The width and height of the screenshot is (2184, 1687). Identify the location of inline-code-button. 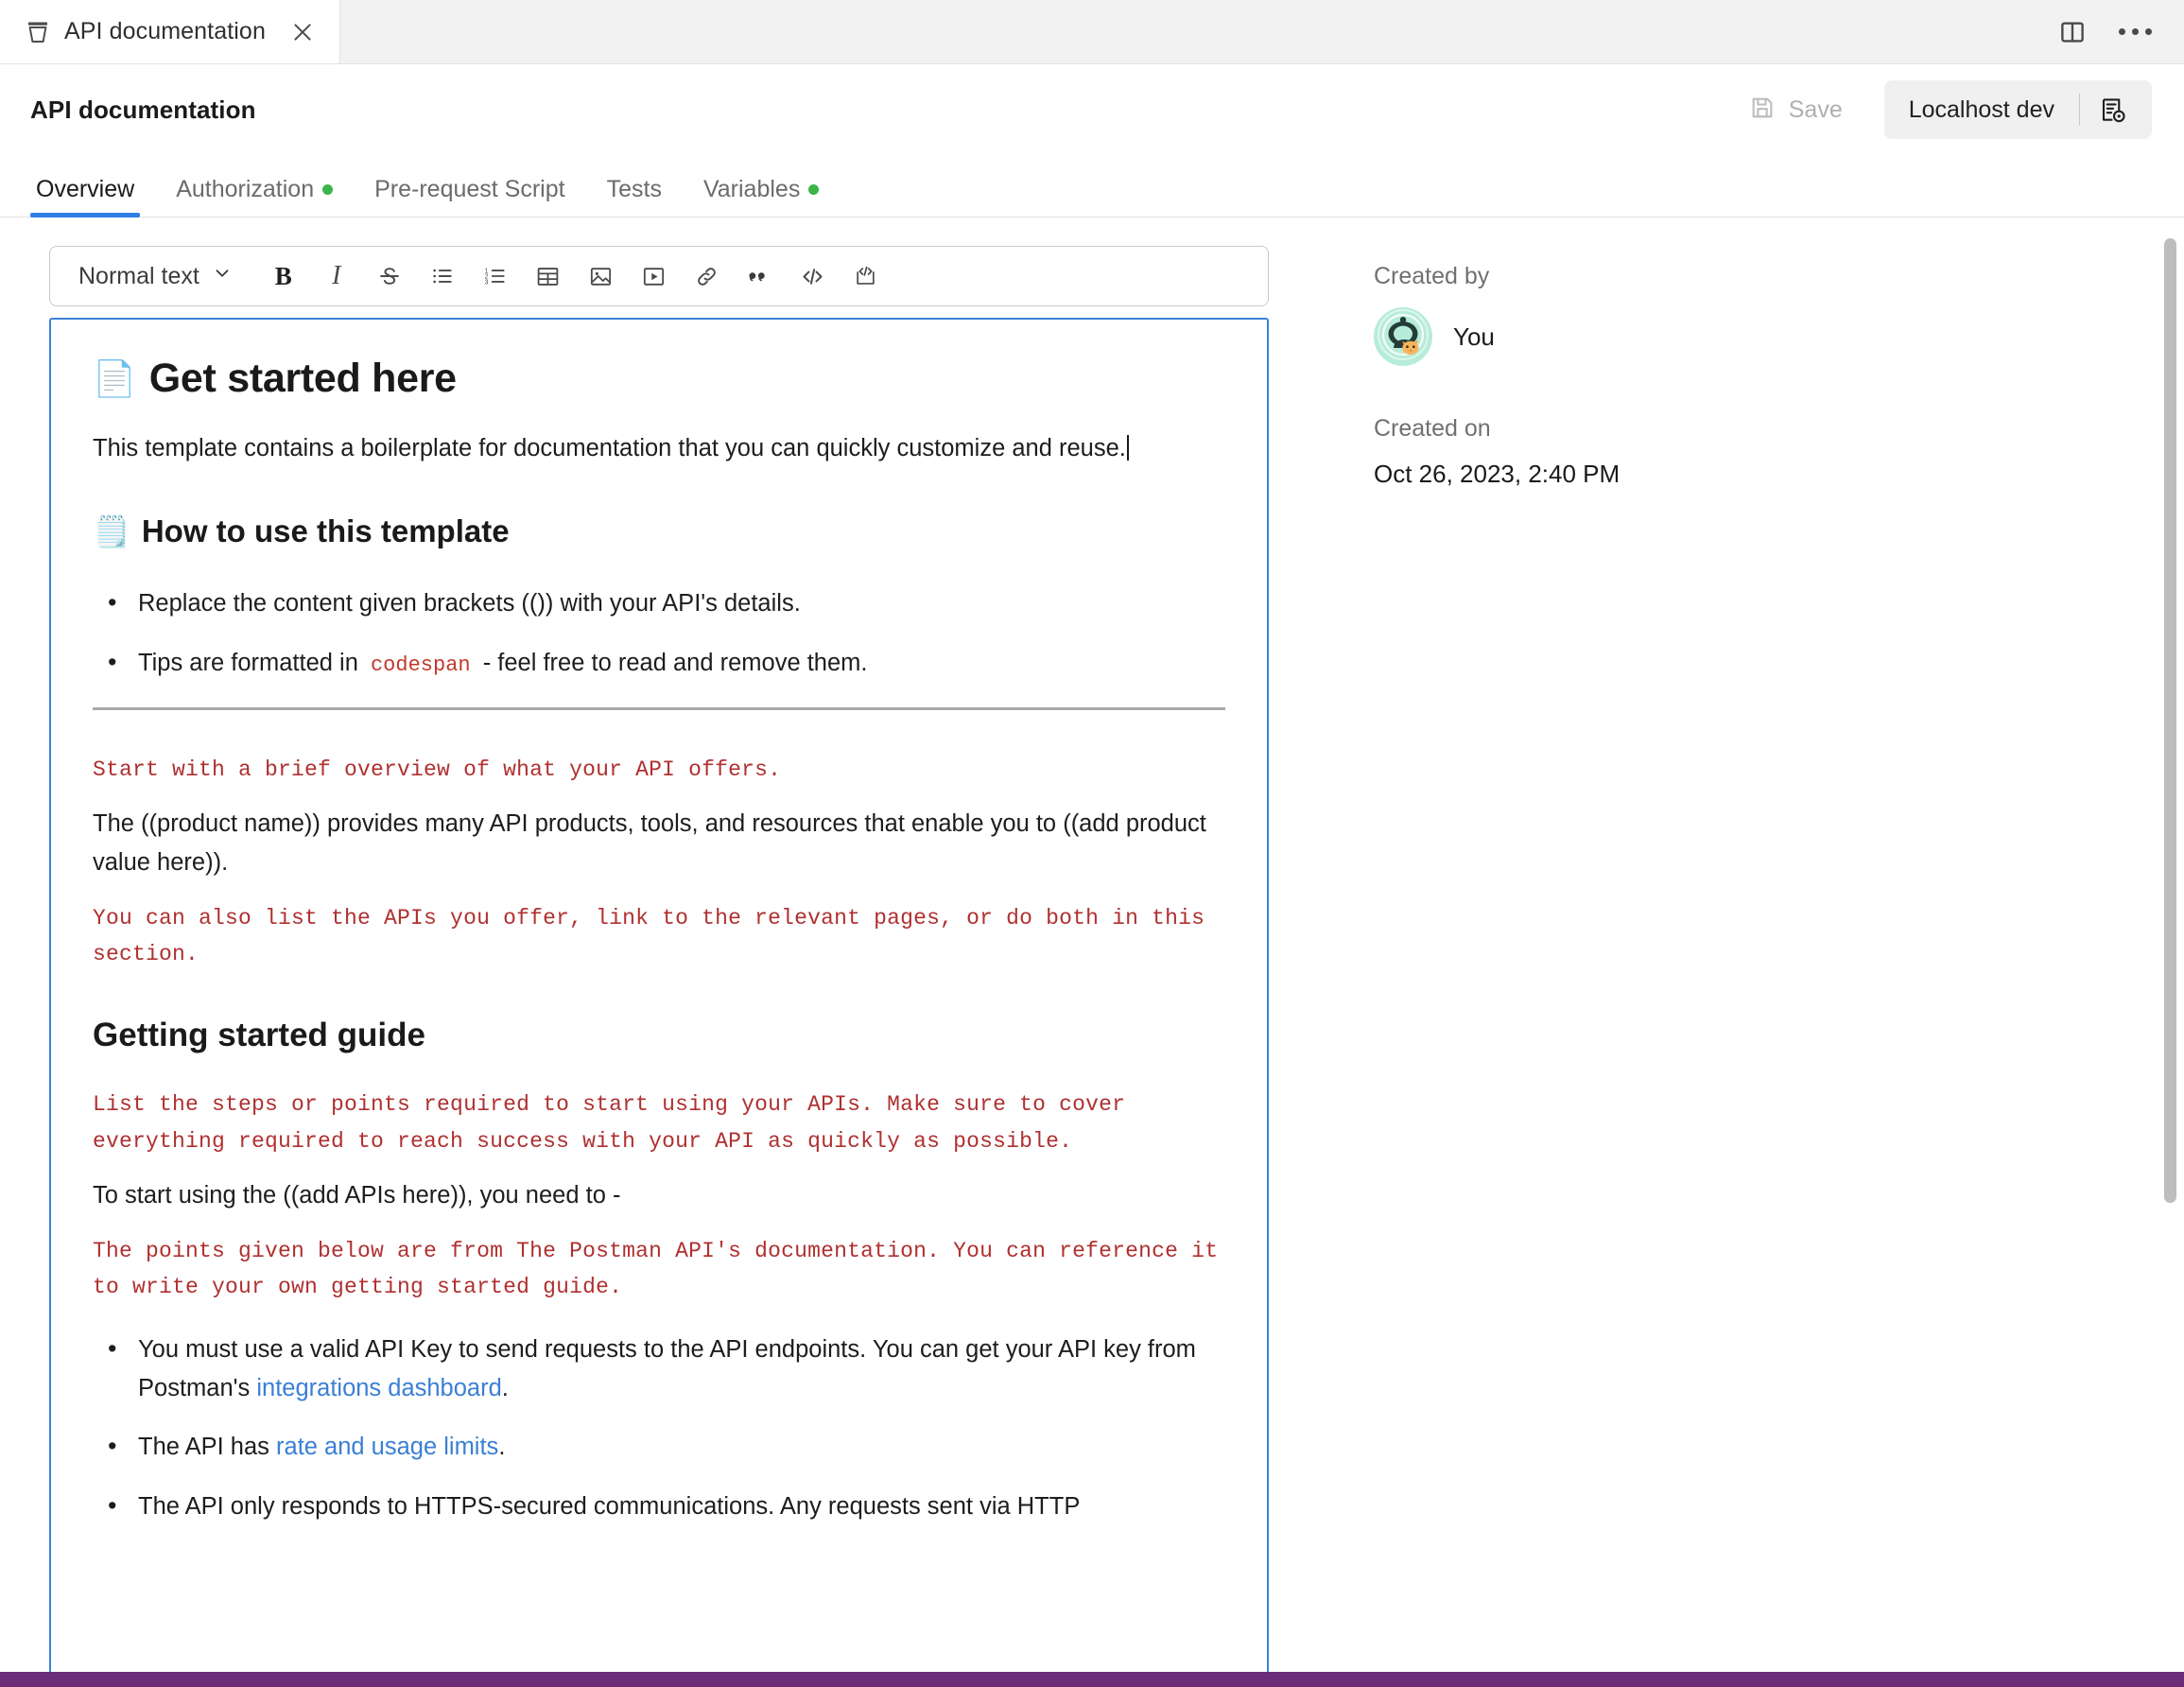
(813, 276).